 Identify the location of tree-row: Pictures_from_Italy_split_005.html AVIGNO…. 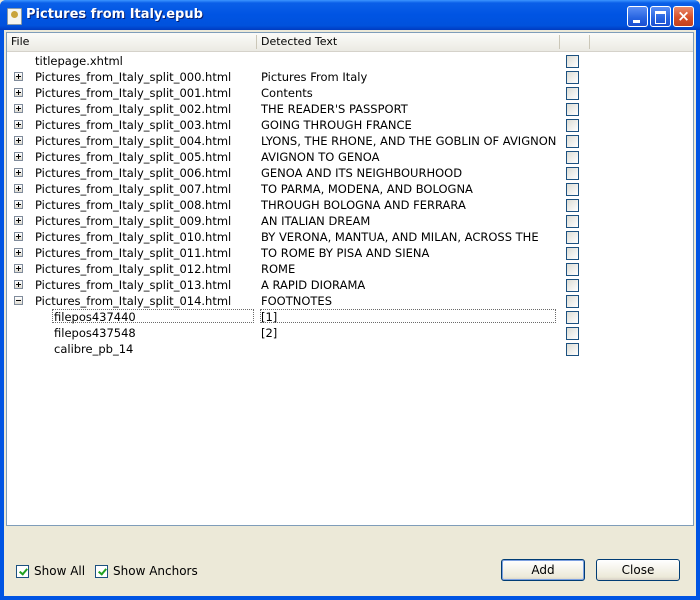
(350, 157).